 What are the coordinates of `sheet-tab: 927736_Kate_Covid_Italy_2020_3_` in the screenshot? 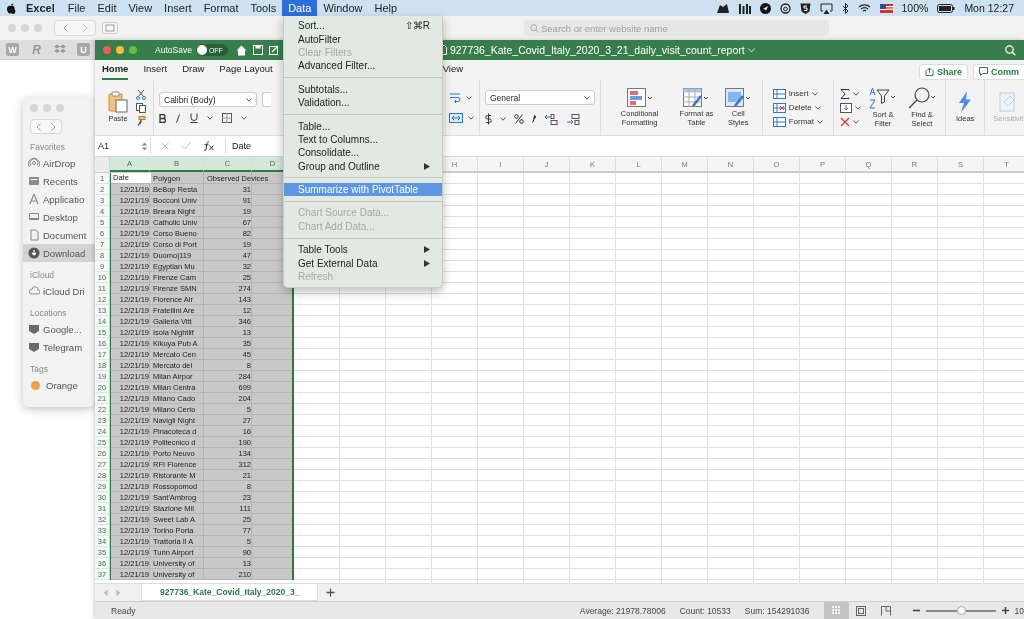 It's located at (230, 592).